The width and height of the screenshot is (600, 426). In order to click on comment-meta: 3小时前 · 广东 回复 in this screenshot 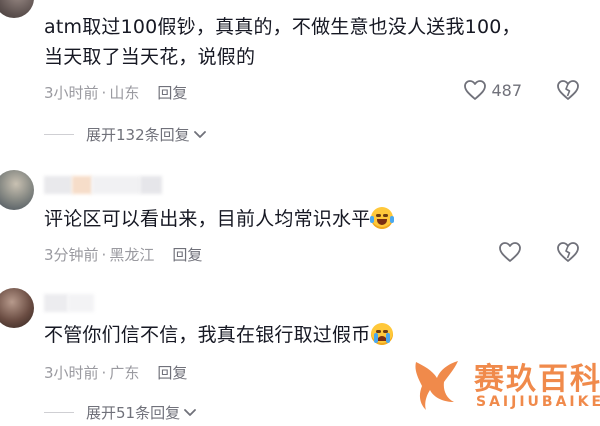, I will do `click(115, 372)`.